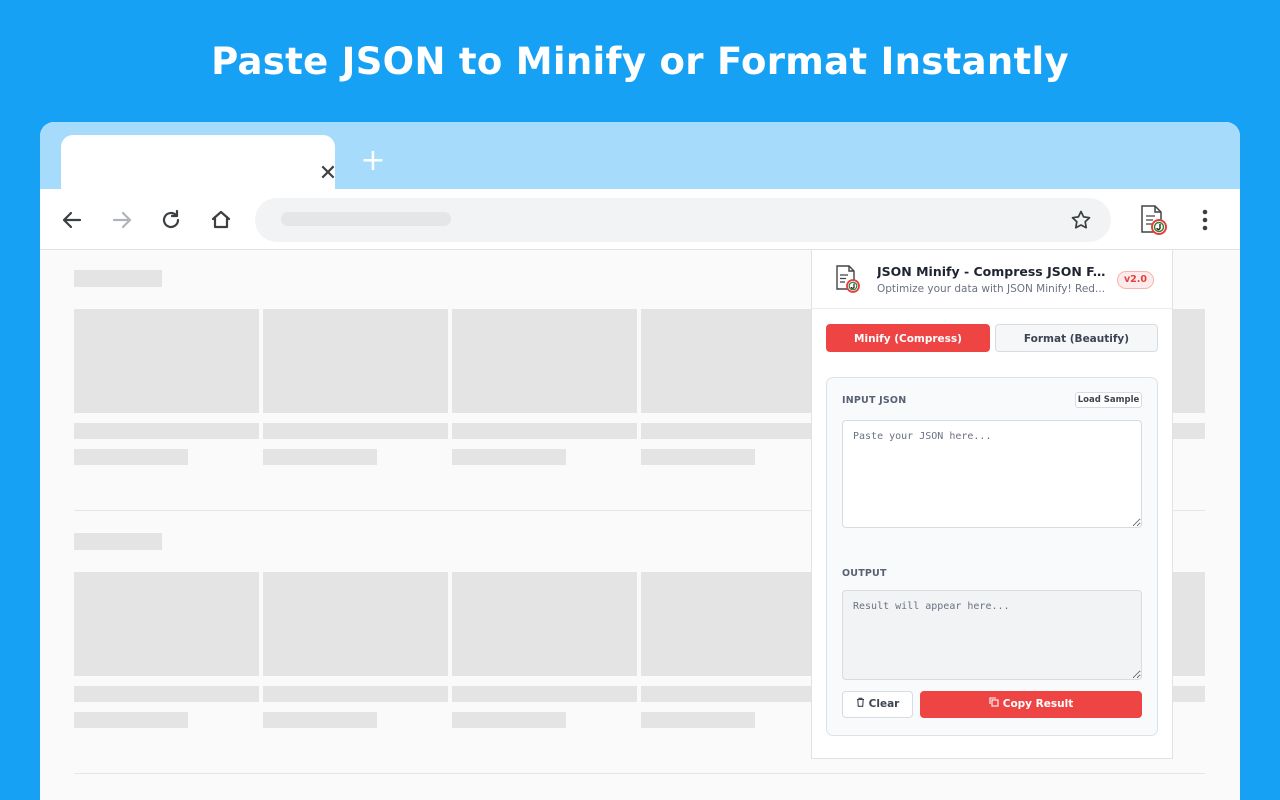  I want to click on blurred-url, so click(366, 219).